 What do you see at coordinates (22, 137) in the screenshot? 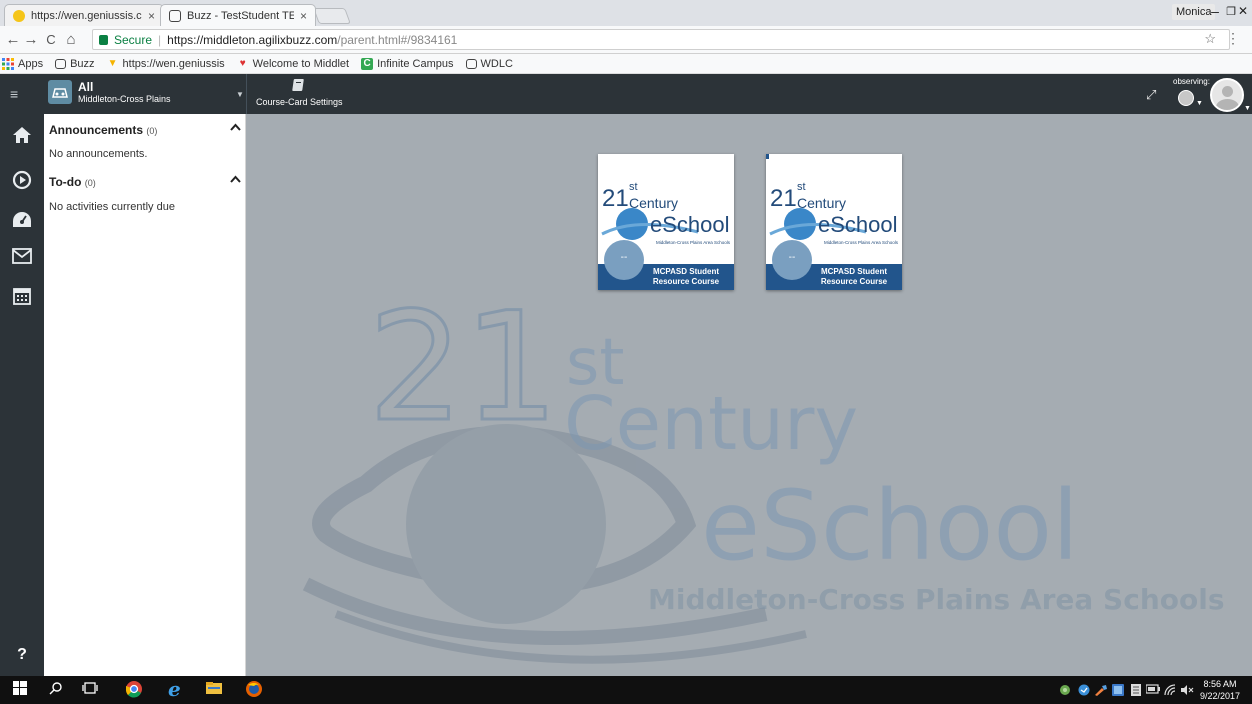
I see `home-icon` at bounding box center [22, 137].